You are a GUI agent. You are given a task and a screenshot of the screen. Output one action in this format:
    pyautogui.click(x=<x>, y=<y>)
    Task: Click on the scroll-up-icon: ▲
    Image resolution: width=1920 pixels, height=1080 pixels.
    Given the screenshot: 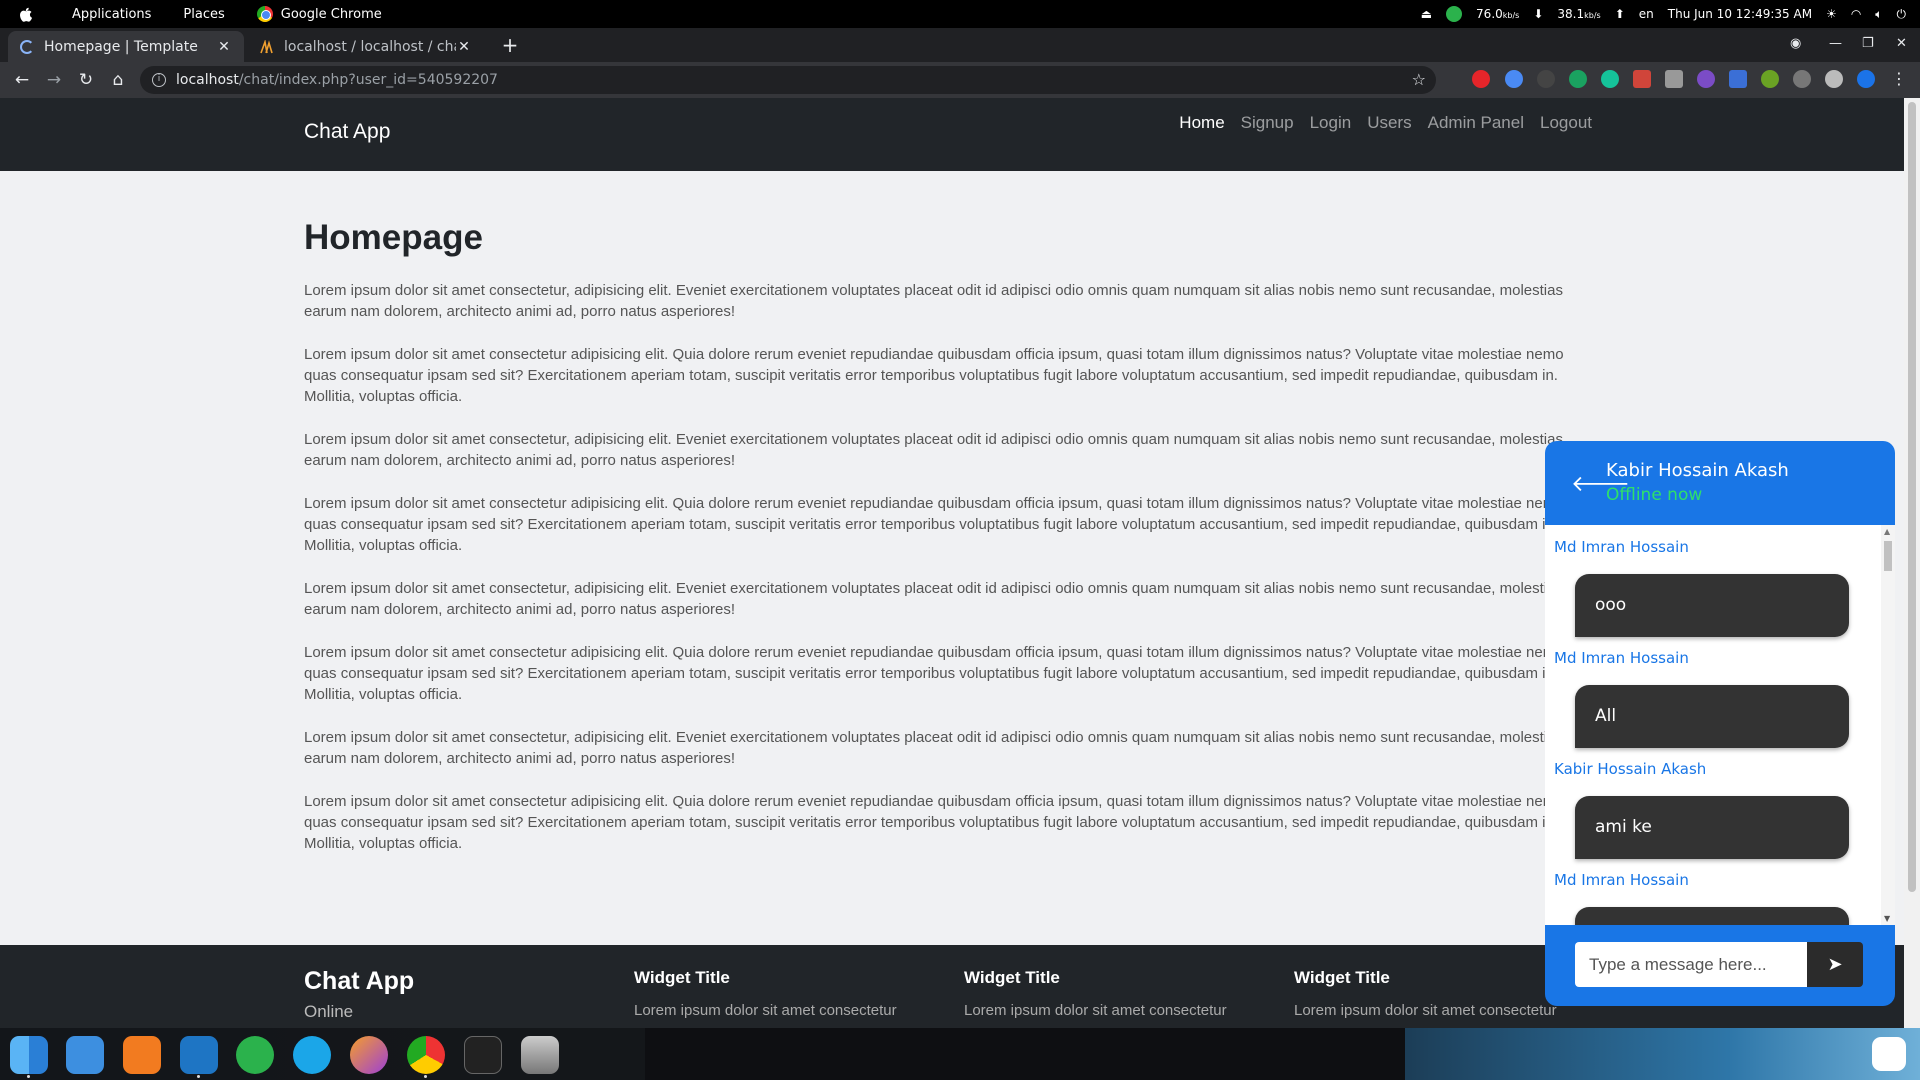 What is the action you would take?
    pyautogui.click(x=1887, y=531)
    